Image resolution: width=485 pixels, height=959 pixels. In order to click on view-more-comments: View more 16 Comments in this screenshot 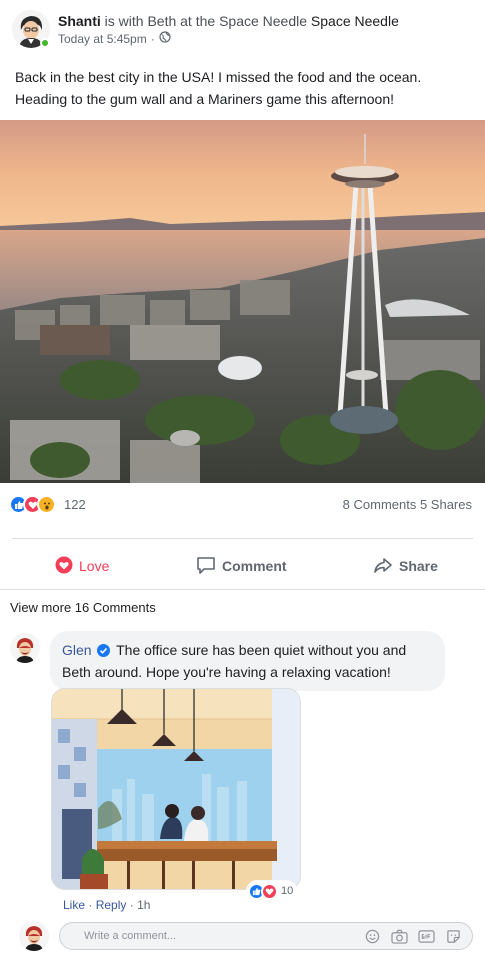, I will do `click(83, 607)`.